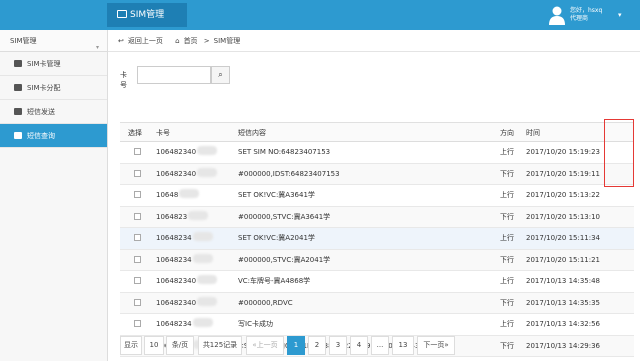 The image size is (640, 361). What do you see at coordinates (436, 345) in the screenshot?
I see `next-page-button: 下一页»` at bounding box center [436, 345].